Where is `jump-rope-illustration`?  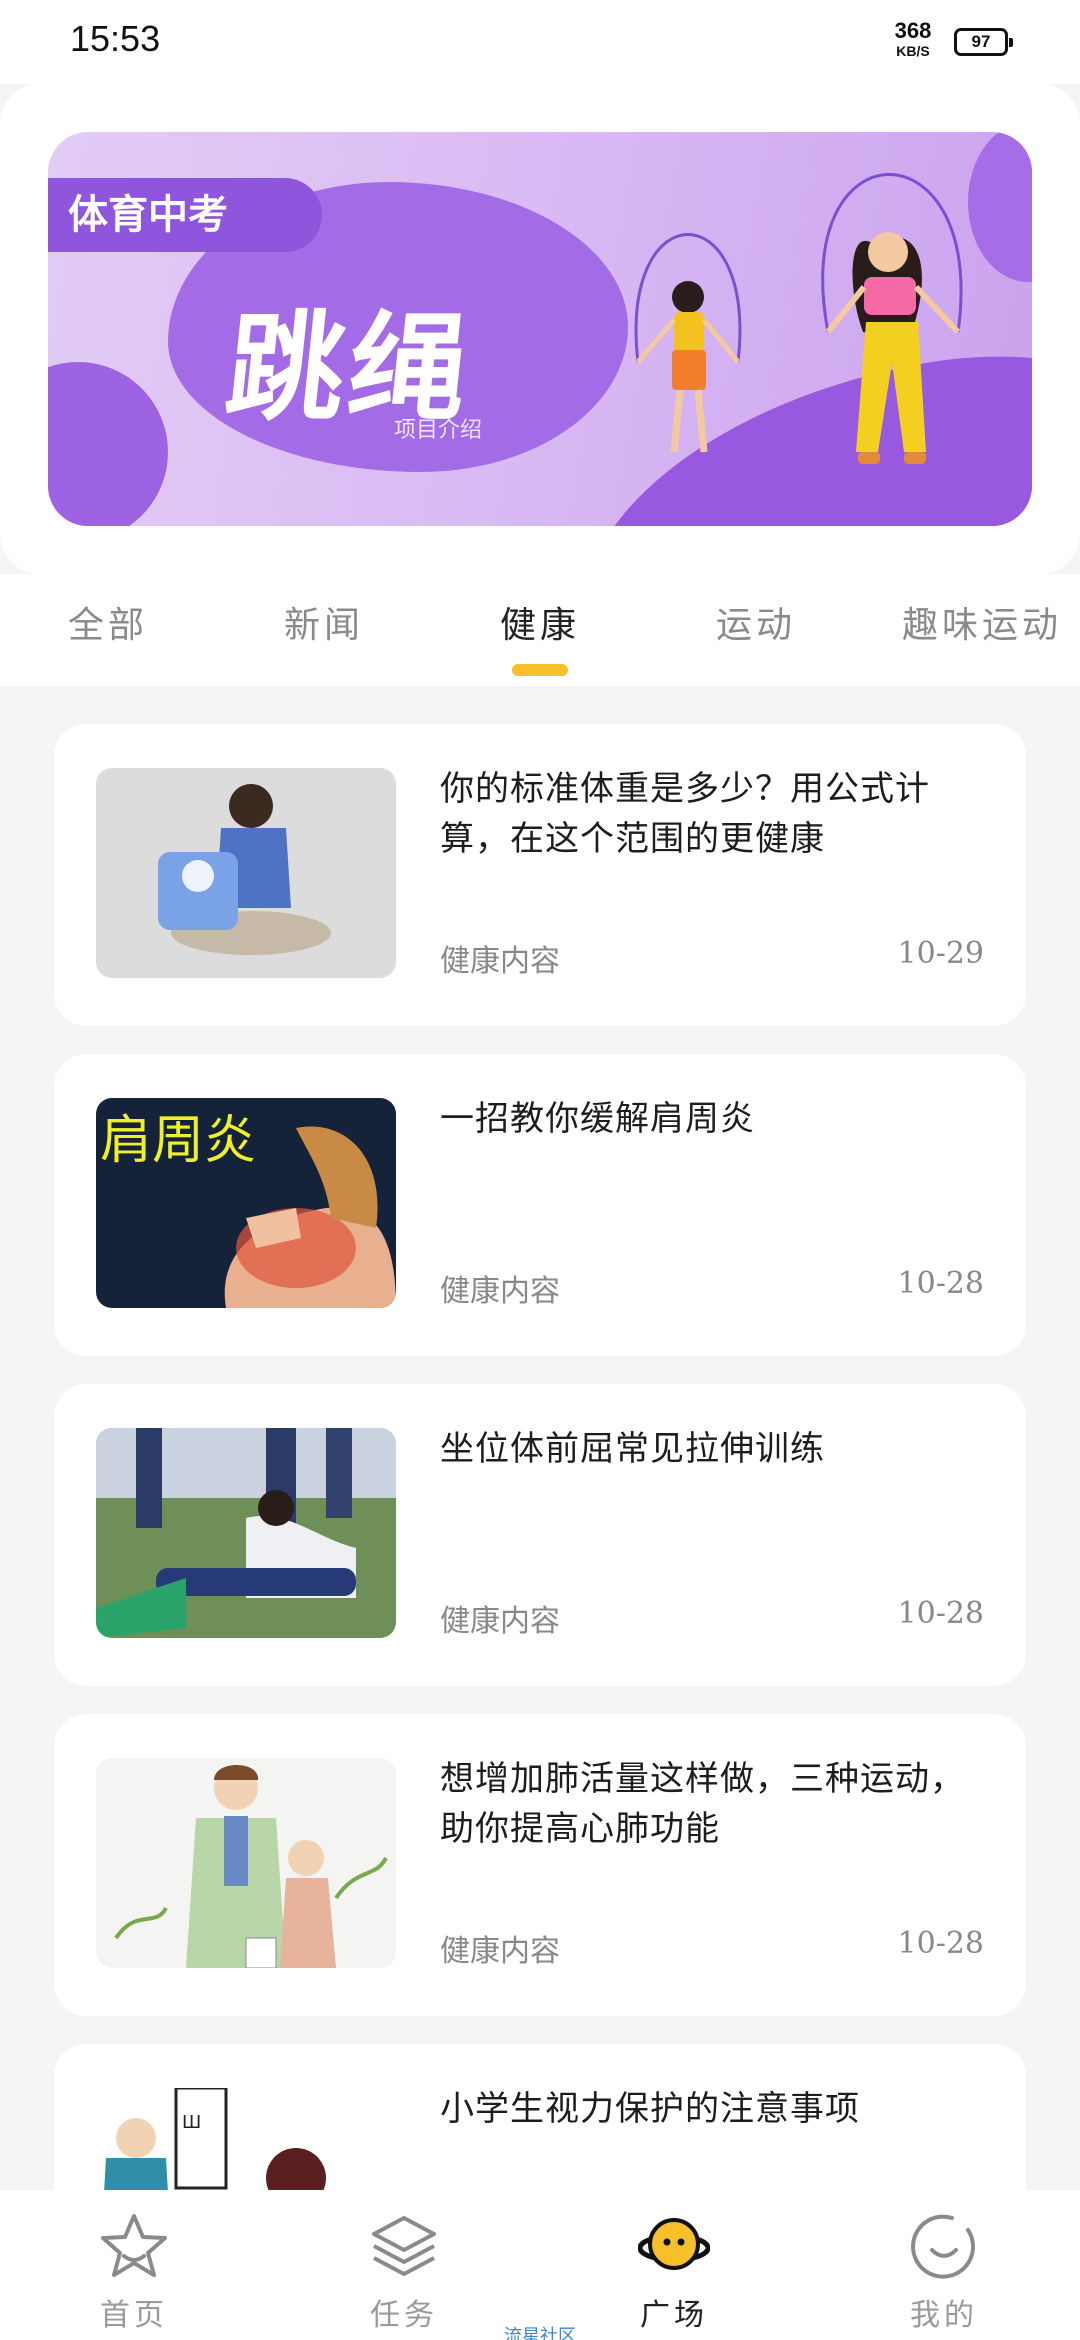 jump-rope-illustration is located at coordinates (798, 318).